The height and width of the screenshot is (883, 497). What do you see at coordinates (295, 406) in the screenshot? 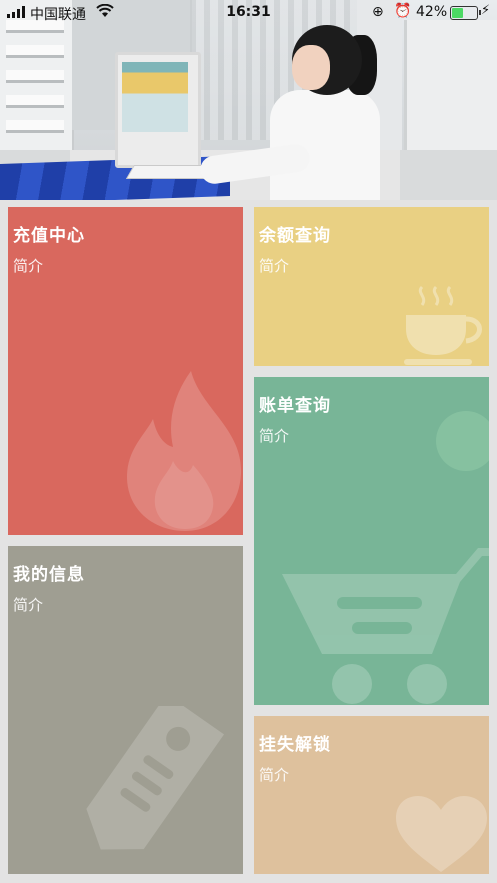
I see `tile-title: 账单查询` at bounding box center [295, 406].